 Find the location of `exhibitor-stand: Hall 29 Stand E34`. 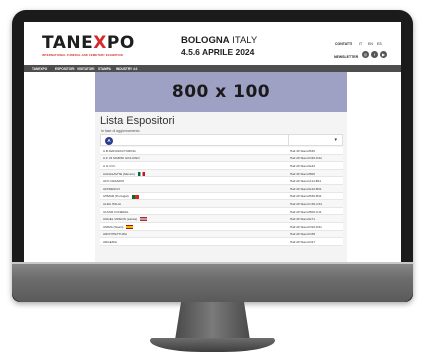

exhibitor-stand: Hall 29 Stand E34 is located at coordinates (302, 165).